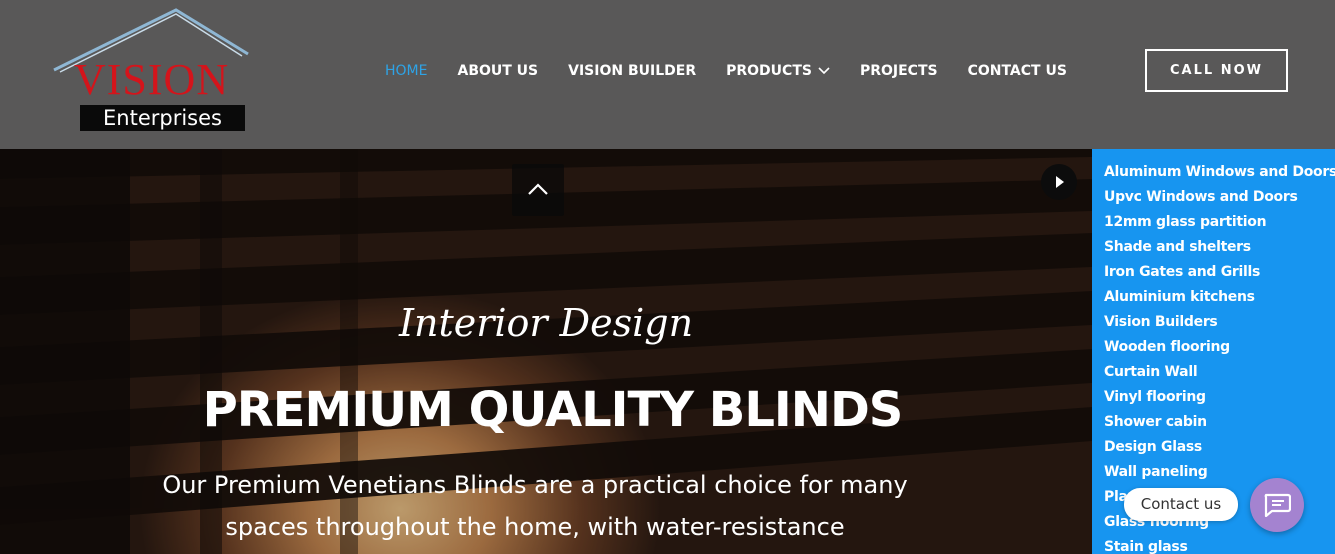 The width and height of the screenshot is (1335, 554). I want to click on side-item-upvc-windows: Upvc Windows and Doors, so click(1219, 197).